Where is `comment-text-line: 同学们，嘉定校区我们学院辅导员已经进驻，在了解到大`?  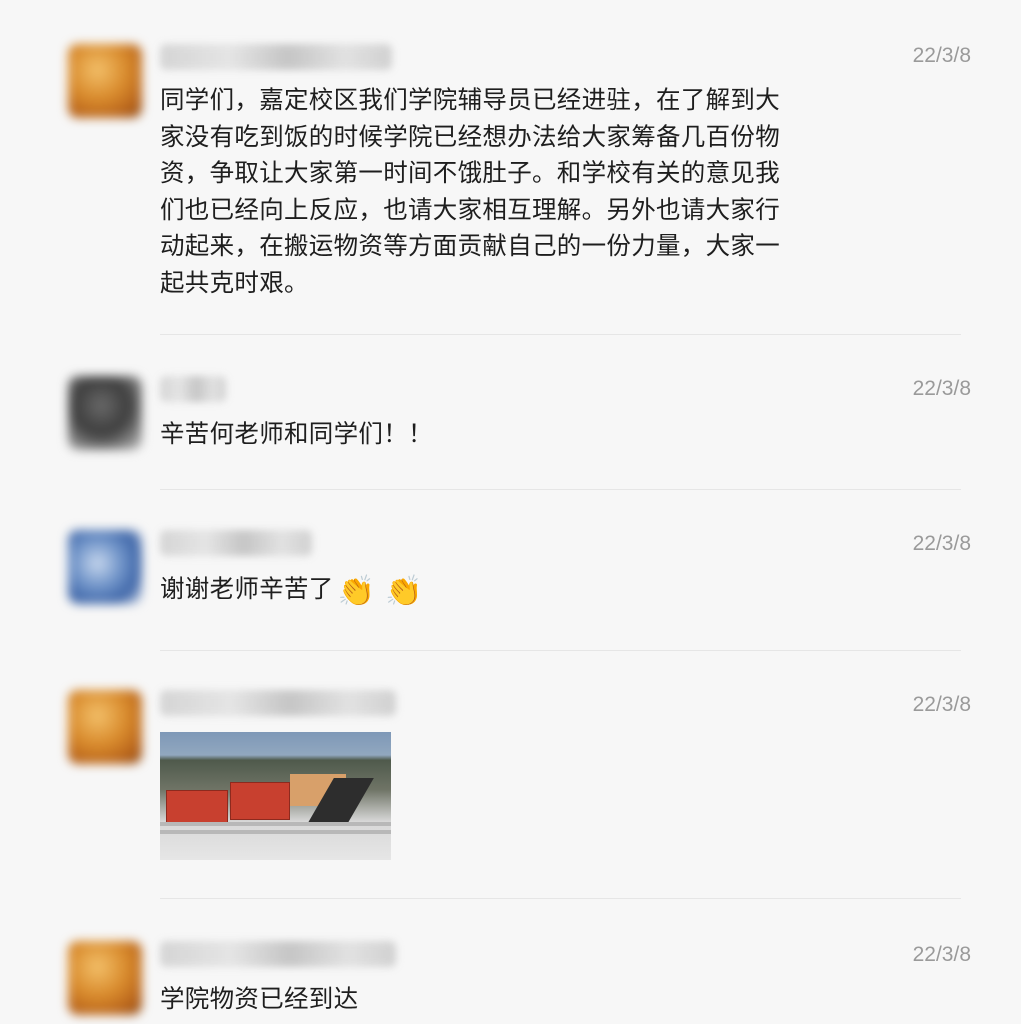
comment-text-line: 同学们，嘉定校区我们学院辅导员已经进驻，在了解到大 is located at coordinates (470, 99).